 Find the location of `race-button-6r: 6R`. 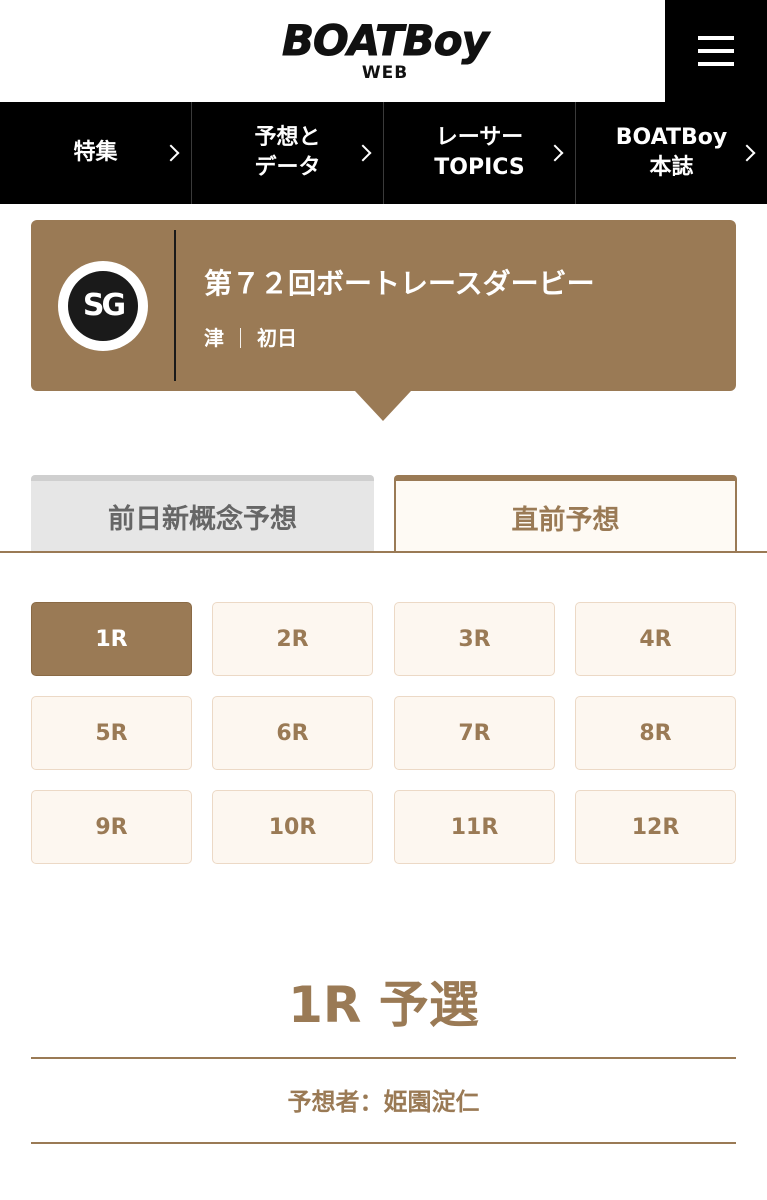

race-button-6r: 6R is located at coordinates (292, 733).